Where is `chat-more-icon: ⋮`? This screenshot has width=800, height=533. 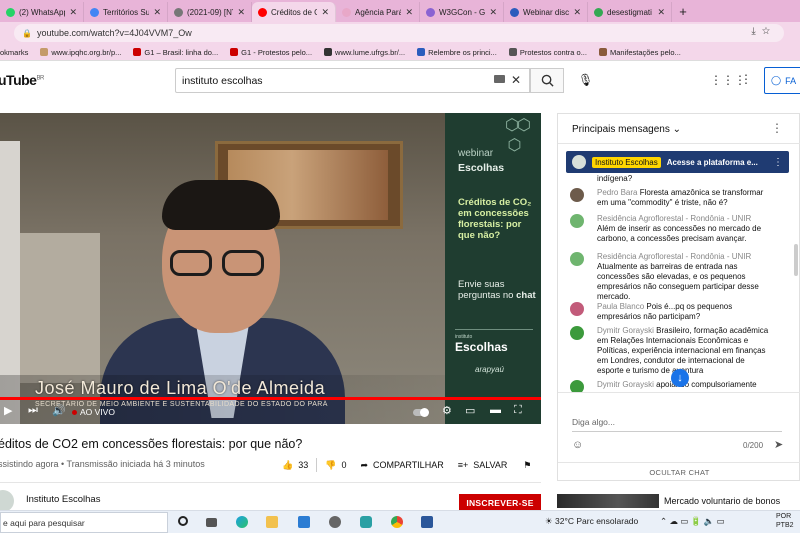 chat-more-icon: ⋮ is located at coordinates (777, 128).